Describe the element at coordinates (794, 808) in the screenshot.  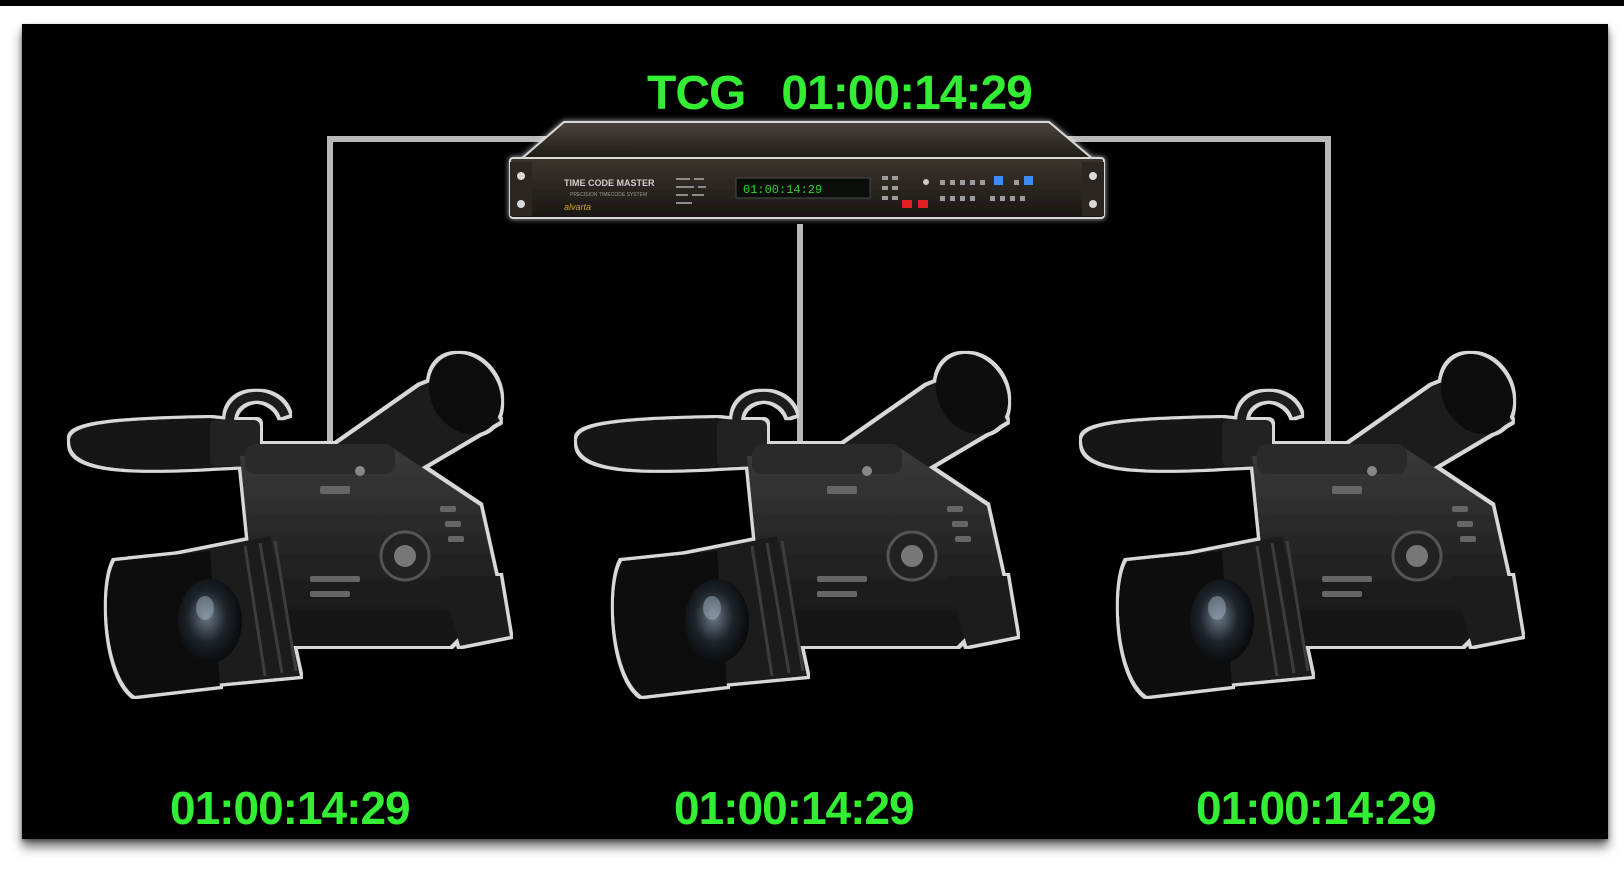
I see `camera-2-timecode: 01:00:14:29` at that location.